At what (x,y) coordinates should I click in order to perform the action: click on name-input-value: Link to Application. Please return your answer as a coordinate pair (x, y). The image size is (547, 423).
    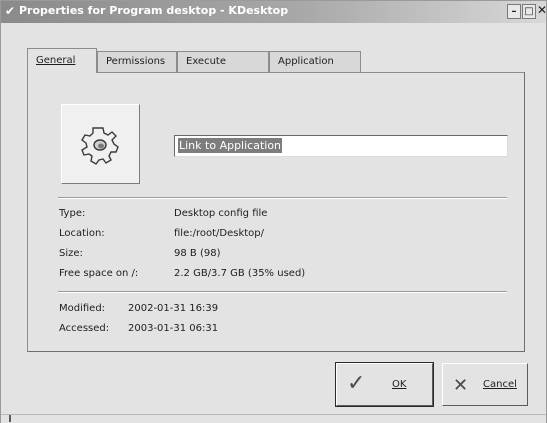
    Looking at the image, I should click on (230, 145).